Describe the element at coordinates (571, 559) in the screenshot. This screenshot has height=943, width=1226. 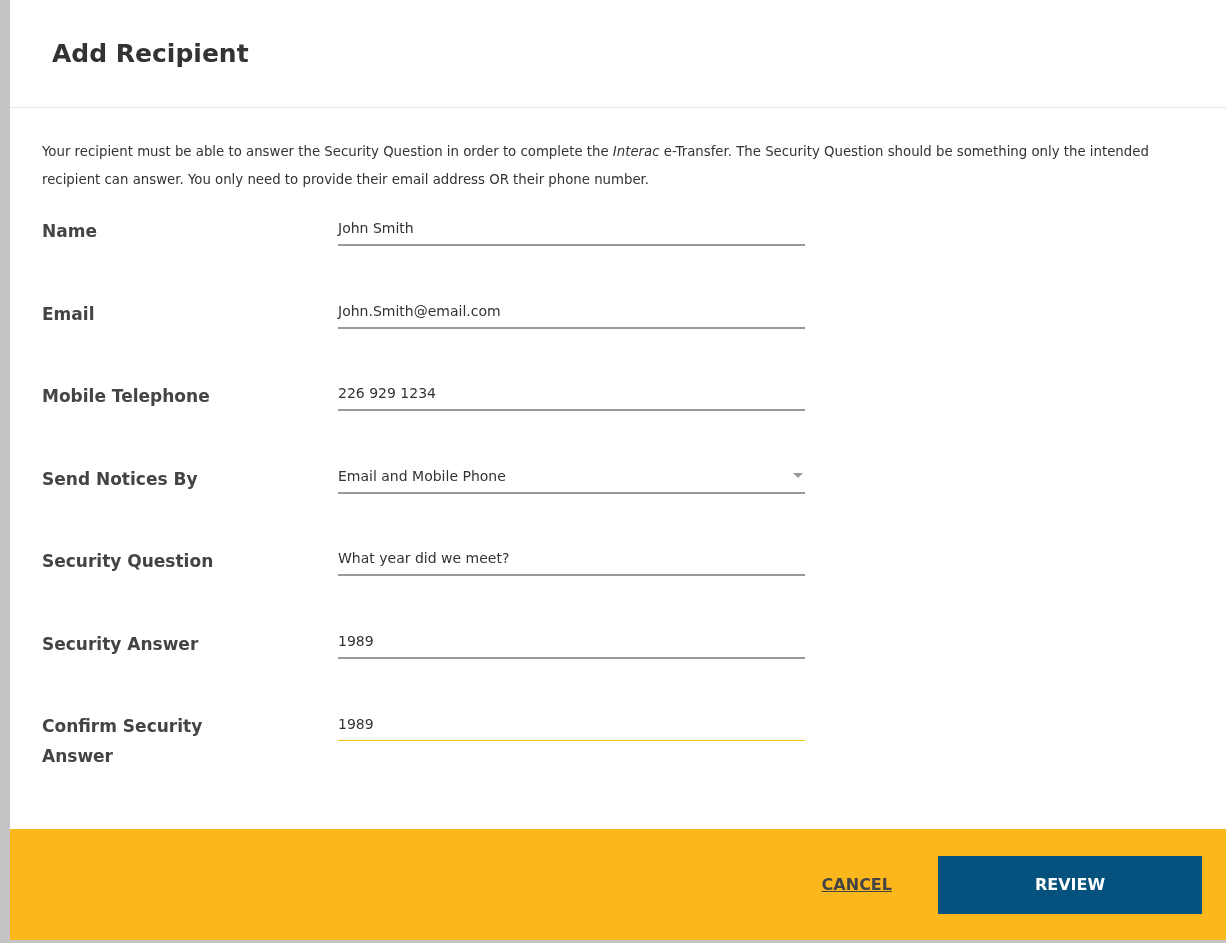
I see `input-field: What year did we meet?` at that location.